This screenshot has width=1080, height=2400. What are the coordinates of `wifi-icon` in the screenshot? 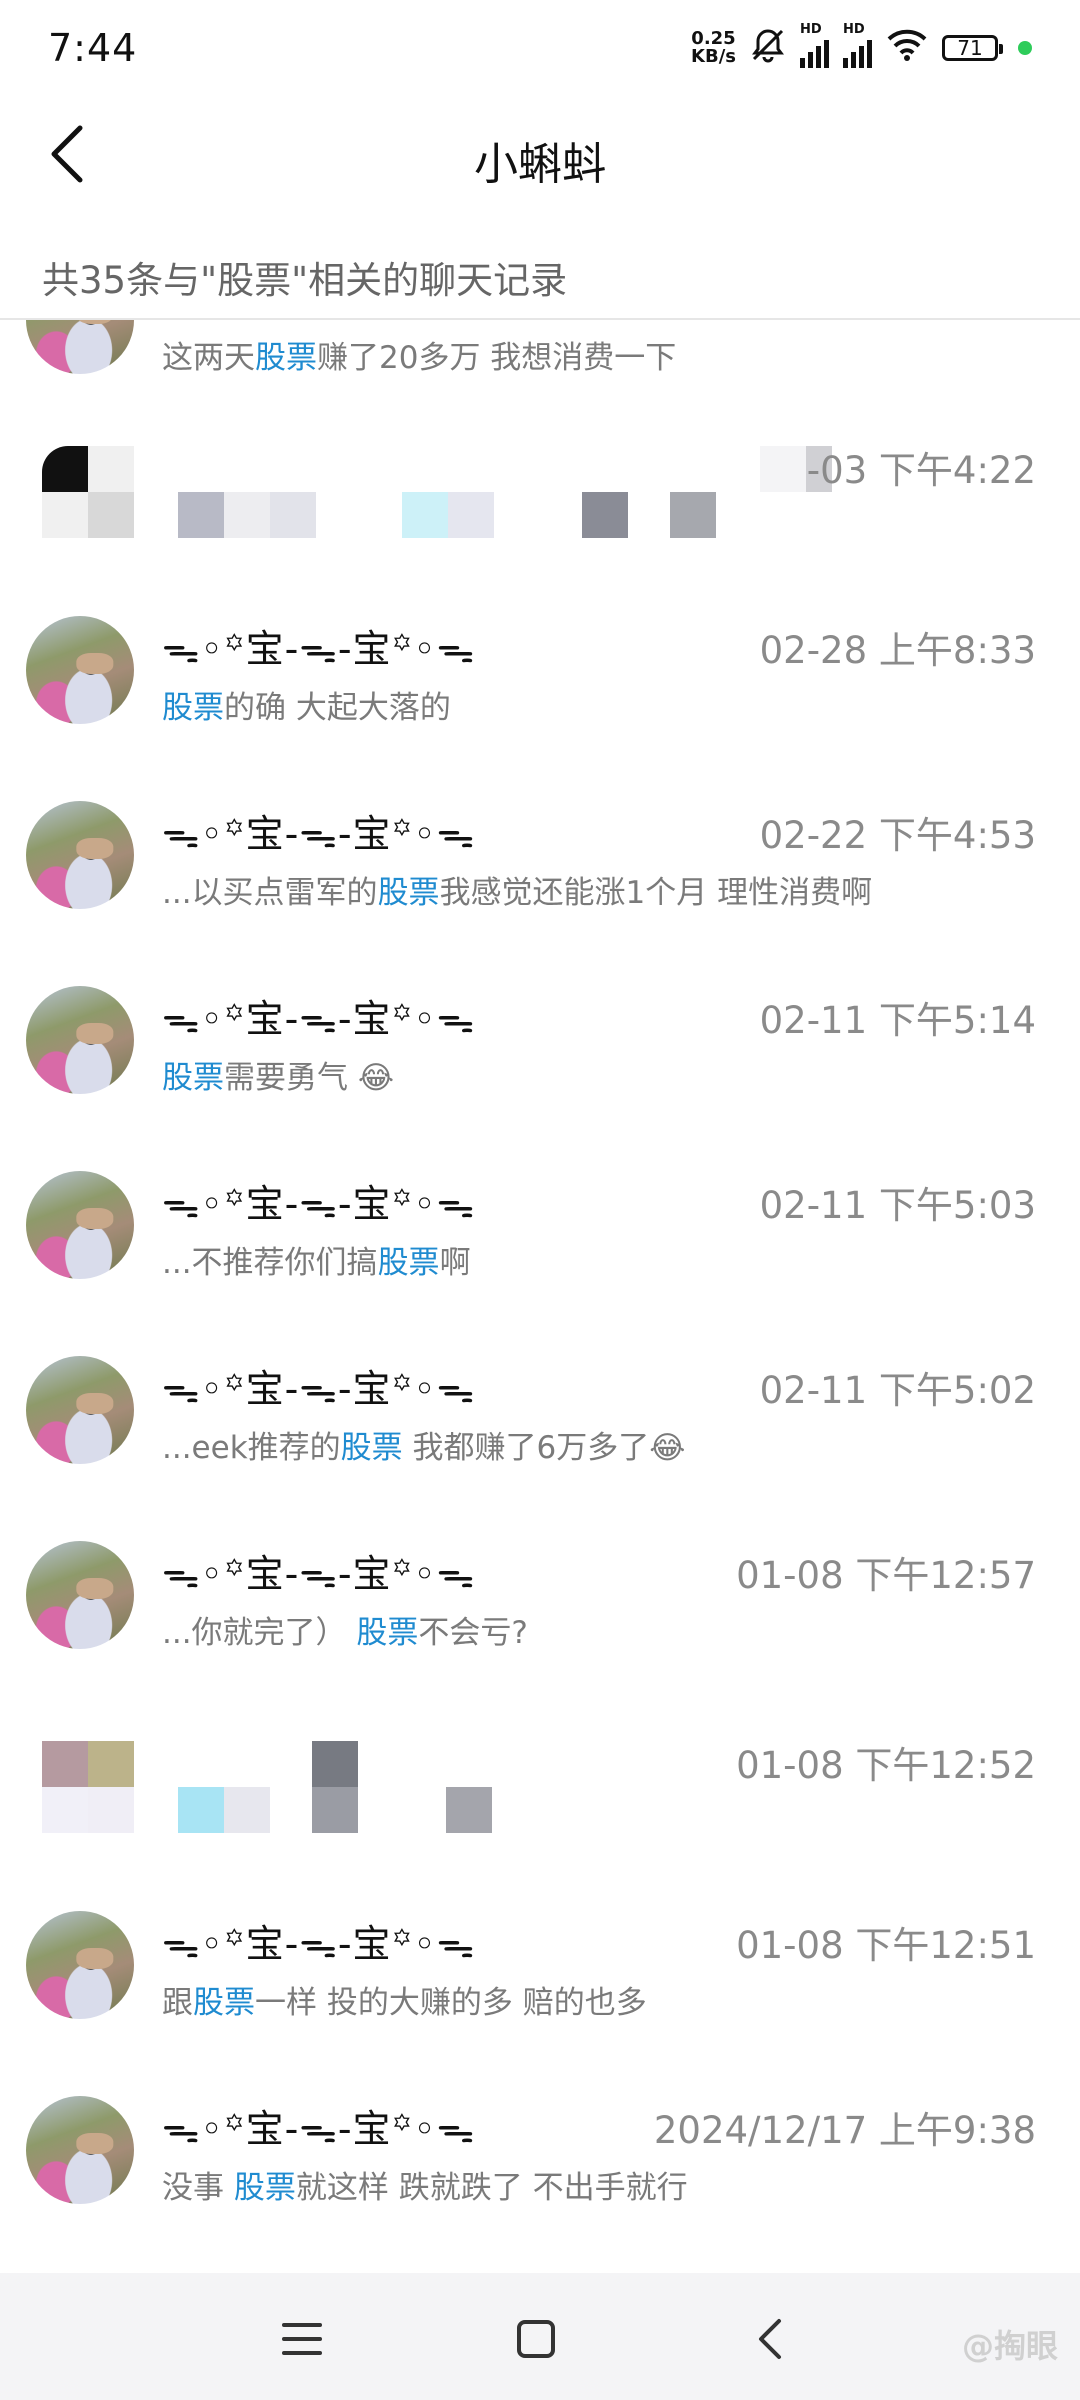 It's located at (907, 48).